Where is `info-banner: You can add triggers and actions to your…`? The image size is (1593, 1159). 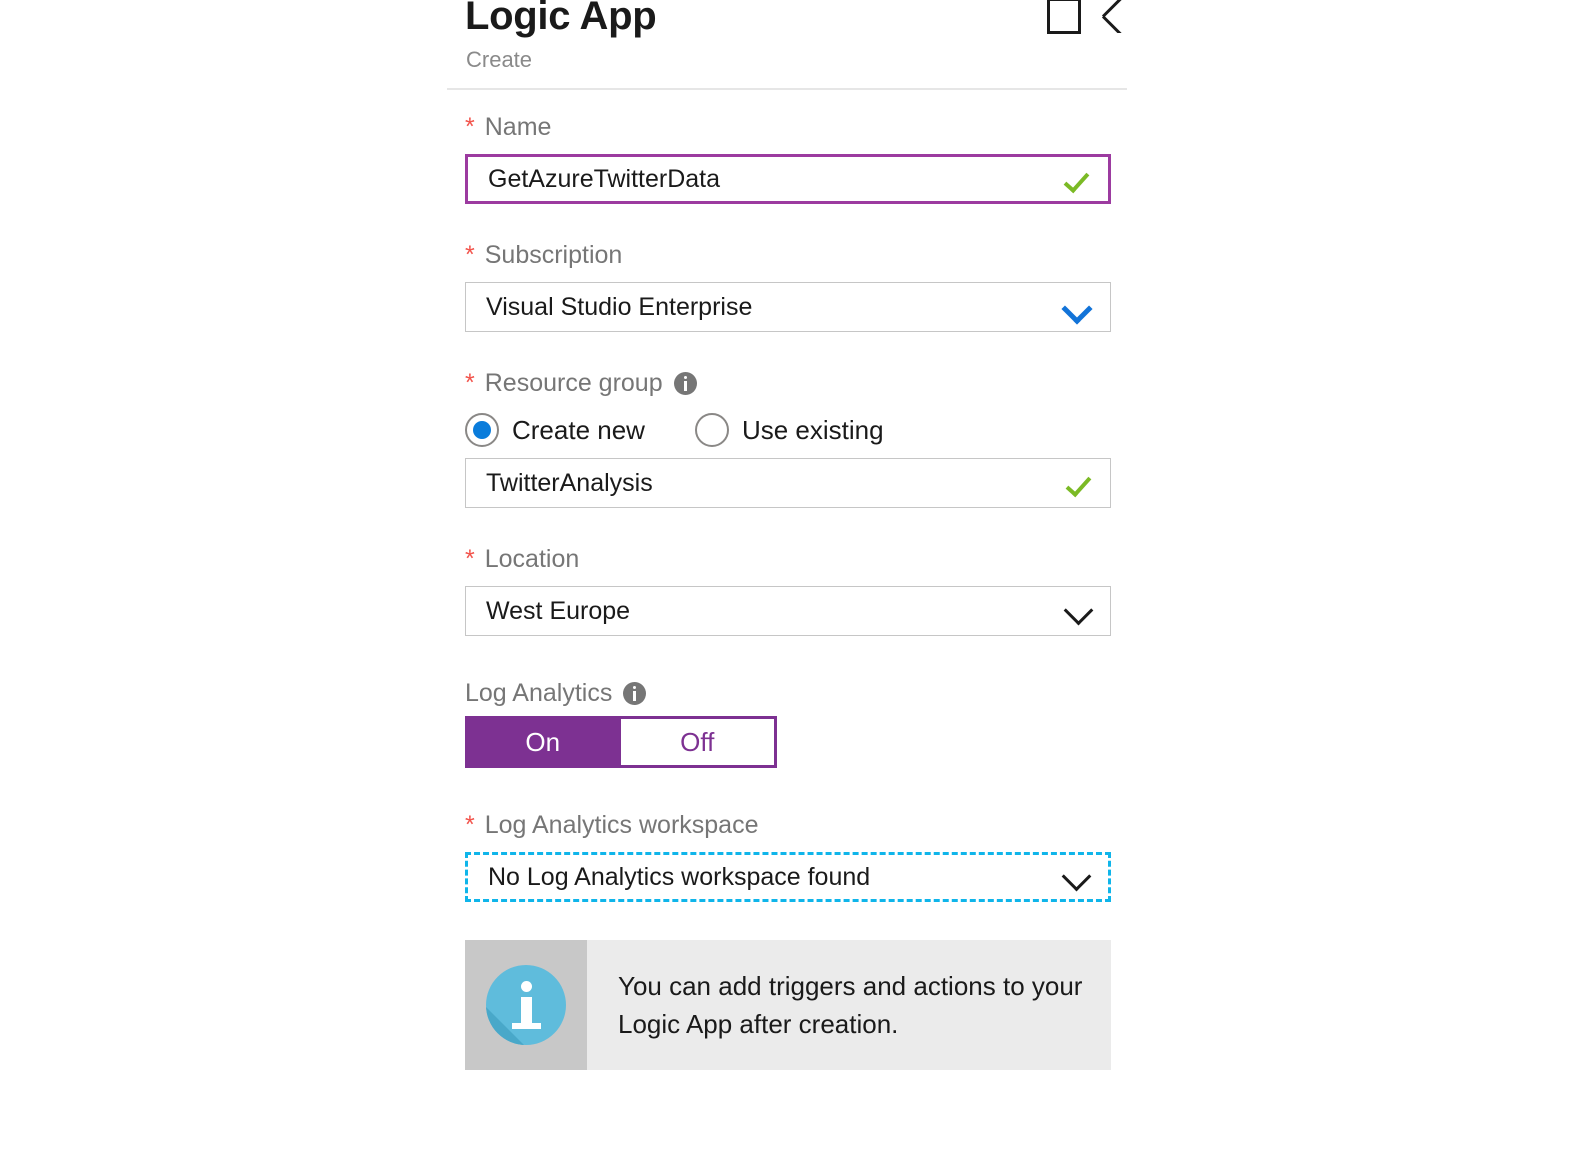
info-banner: You can add triggers and actions to your… is located at coordinates (788, 1005).